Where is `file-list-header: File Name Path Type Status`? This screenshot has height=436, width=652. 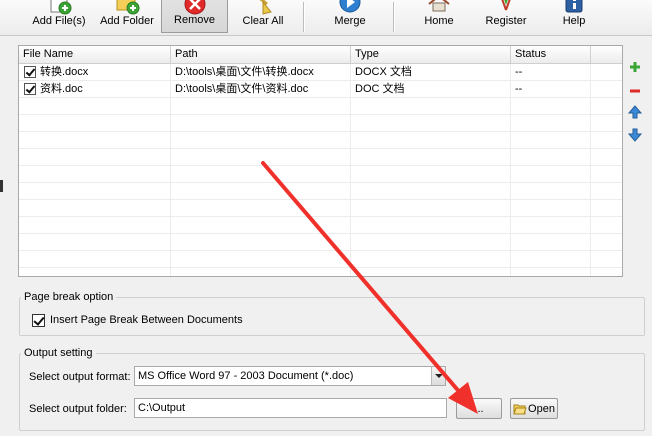 file-list-header: File Name Path Type Status is located at coordinates (320, 55).